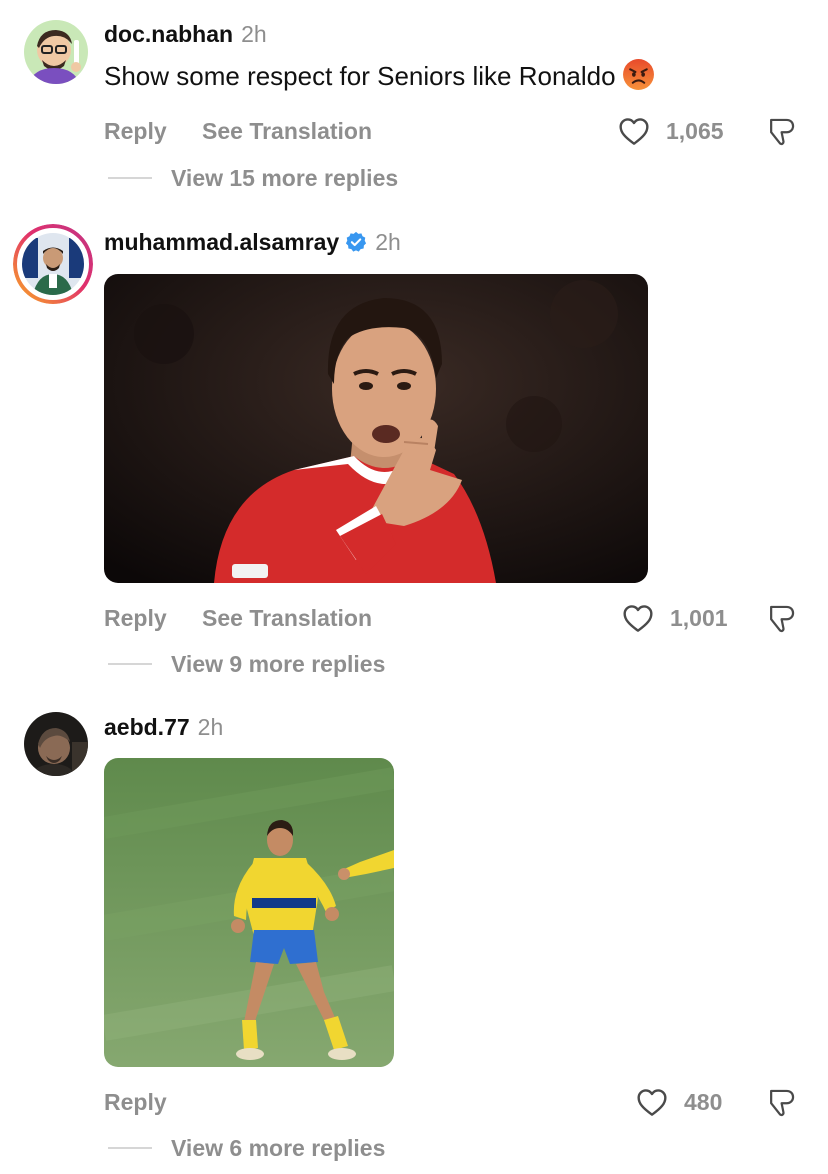 The height and width of the screenshot is (1174, 828). Describe the element at coordinates (221, 242) in the screenshot. I see `username-text: muhammad.alsamray` at that location.